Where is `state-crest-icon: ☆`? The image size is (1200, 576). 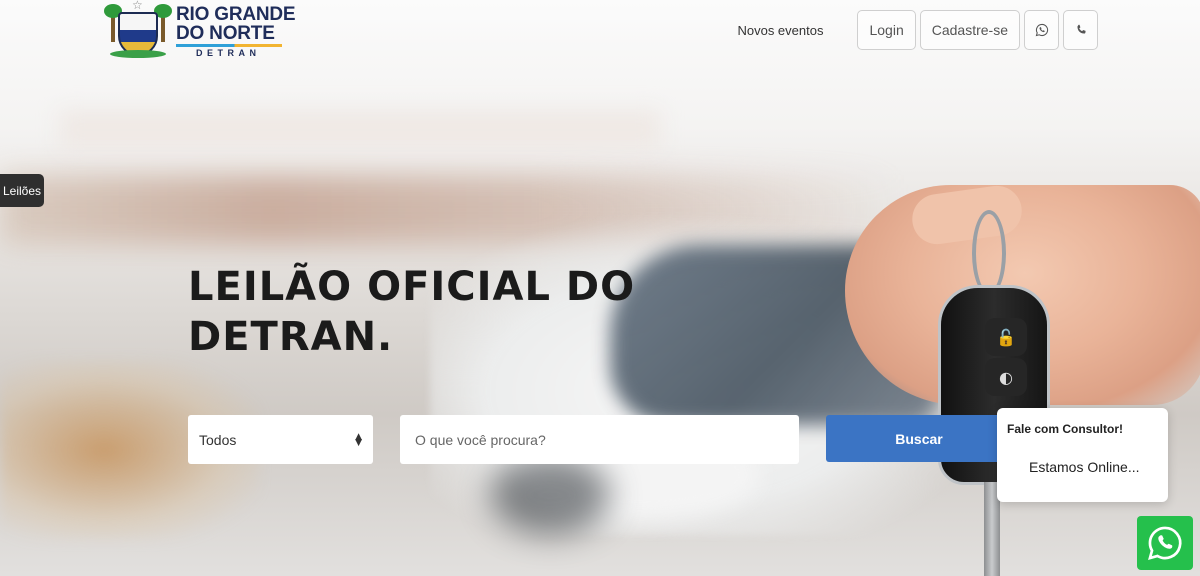
state-crest-icon: ☆ is located at coordinates (138, 30).